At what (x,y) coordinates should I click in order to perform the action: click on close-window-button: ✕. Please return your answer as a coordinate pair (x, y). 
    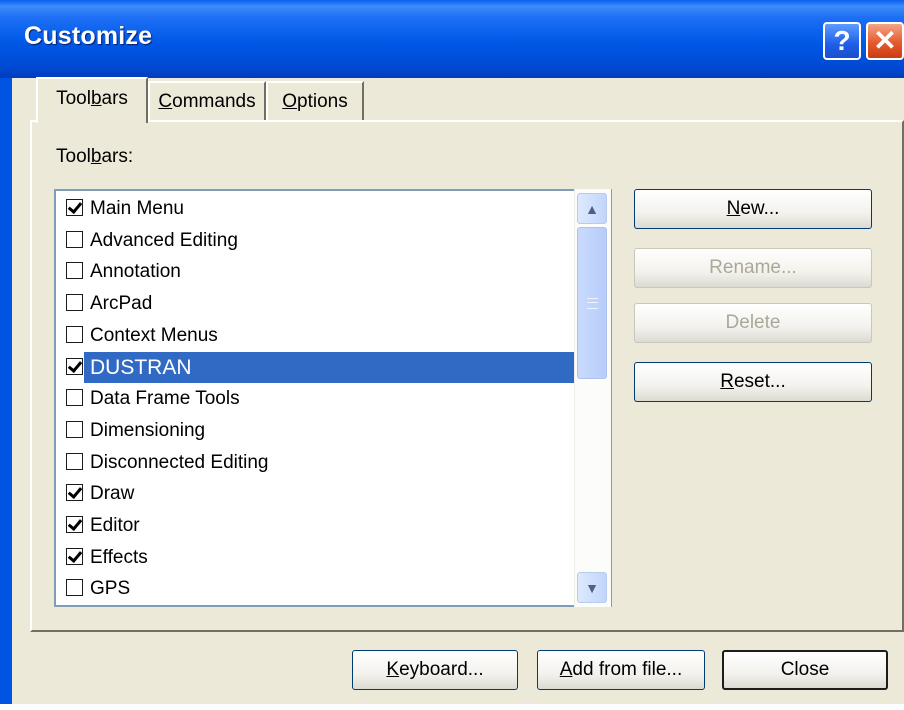
    Looking at the image, I should click on (885, 41).